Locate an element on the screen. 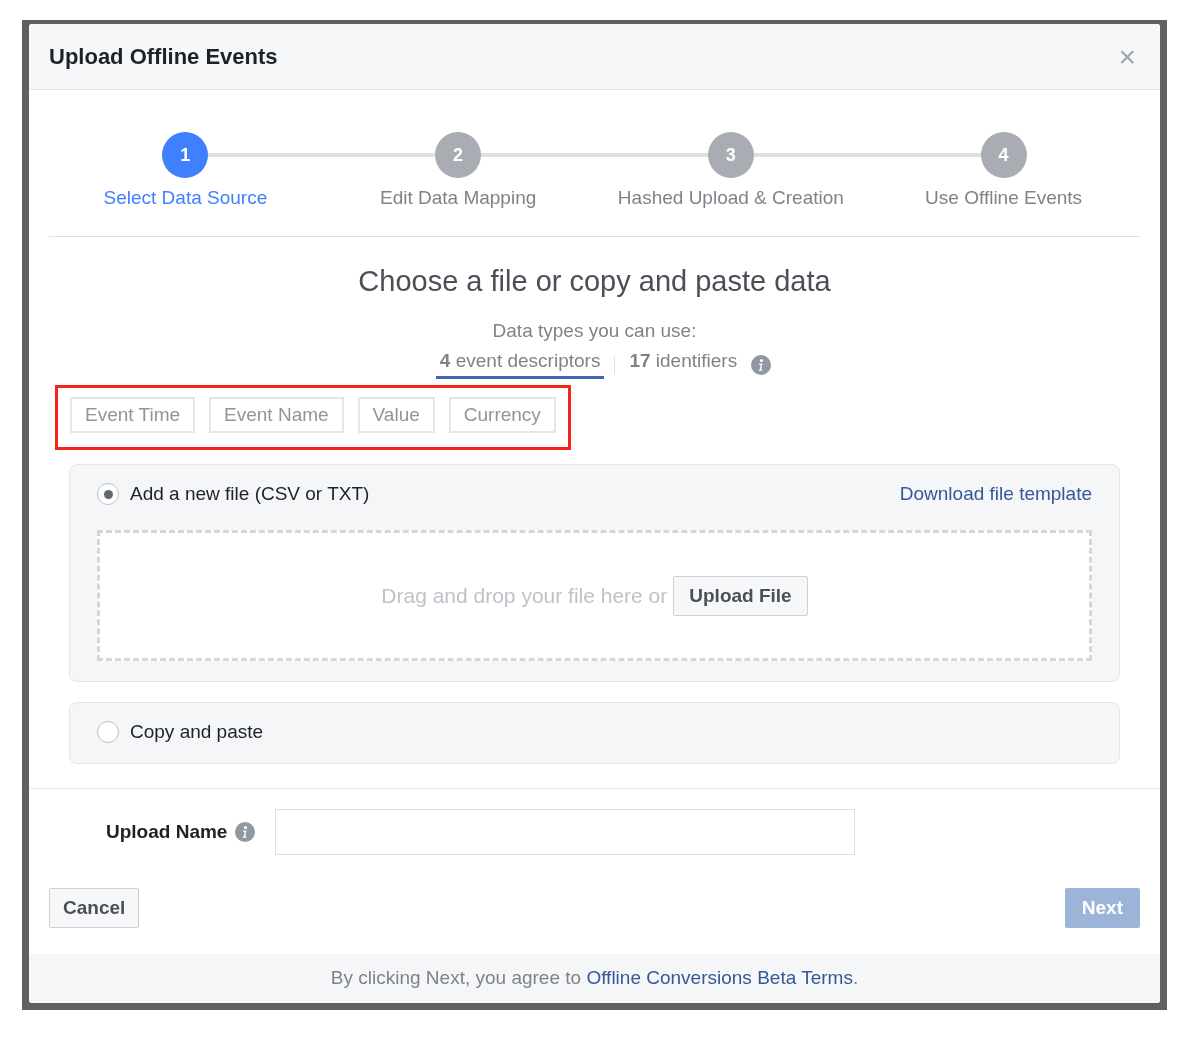  descriptor-tag: Event Name is located at coordinates (276, 415).